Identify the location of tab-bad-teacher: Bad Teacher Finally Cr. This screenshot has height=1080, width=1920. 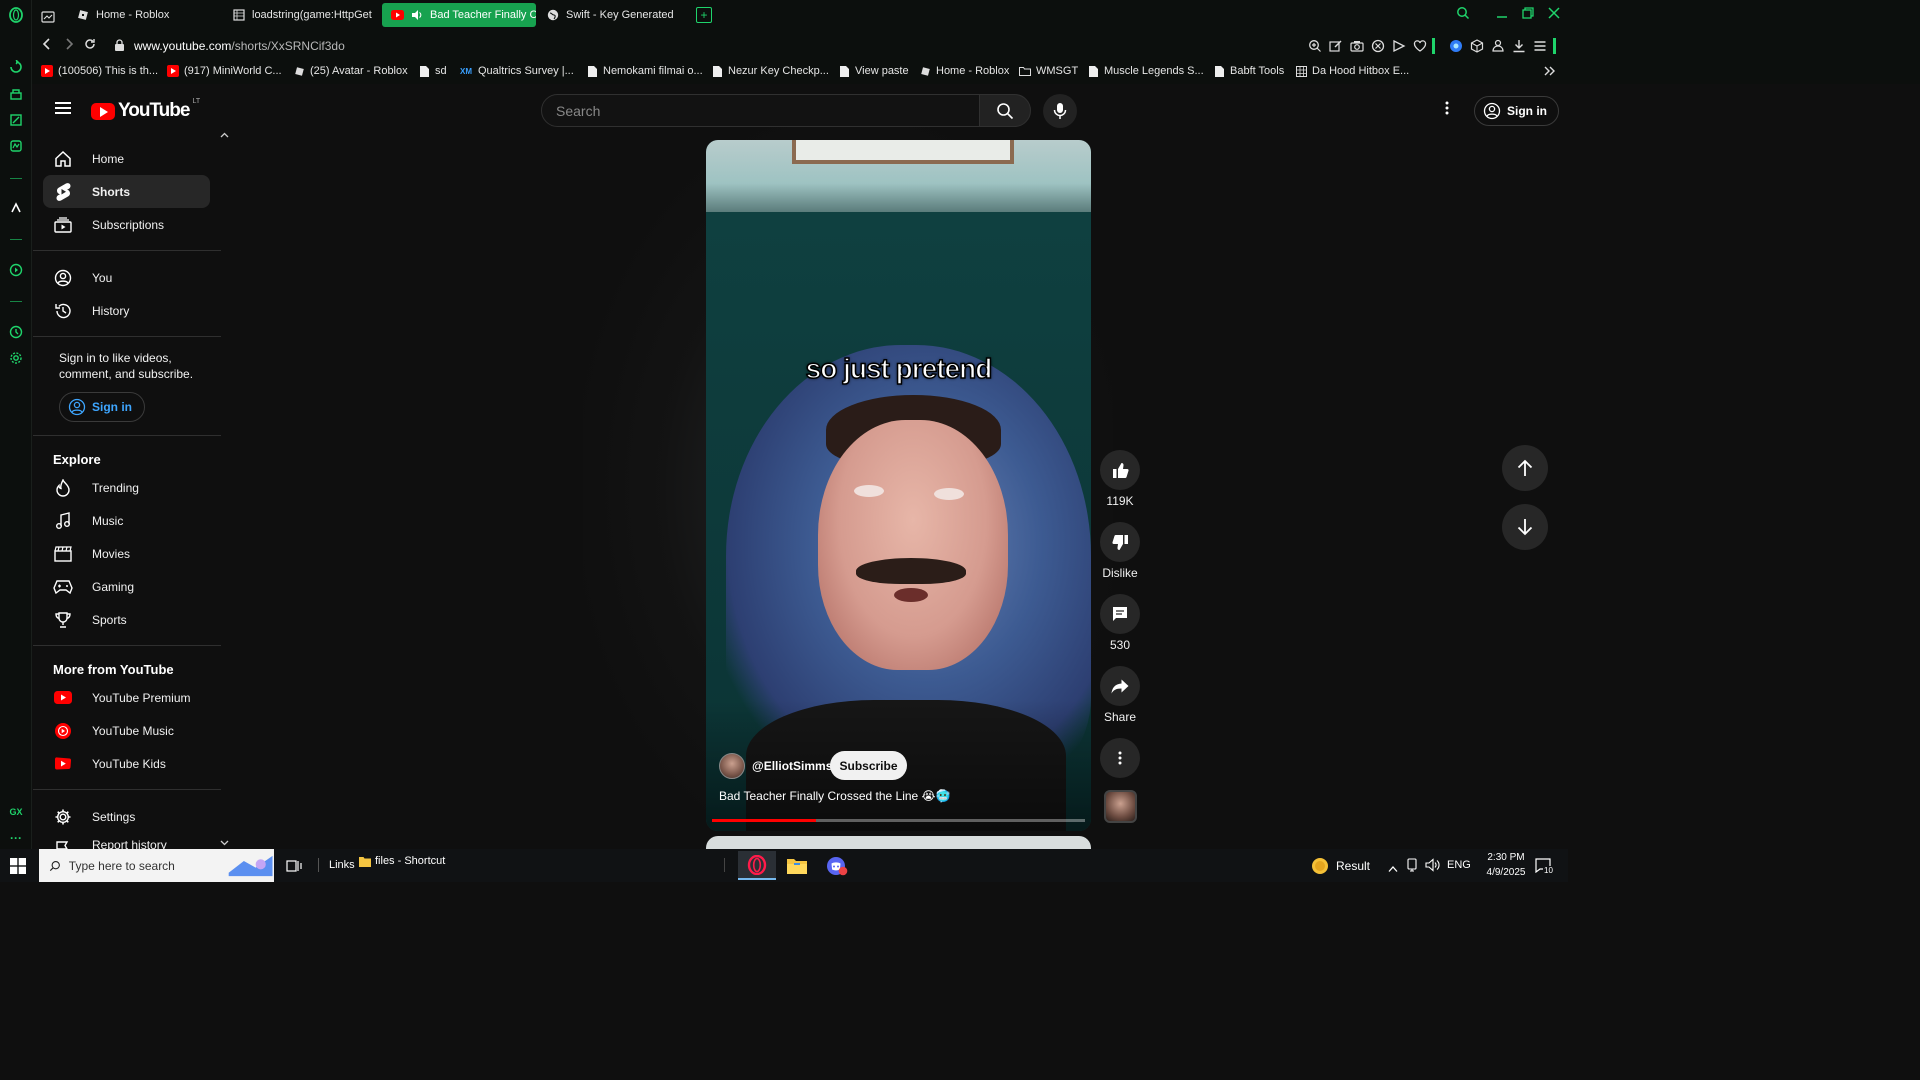
(459, 15).